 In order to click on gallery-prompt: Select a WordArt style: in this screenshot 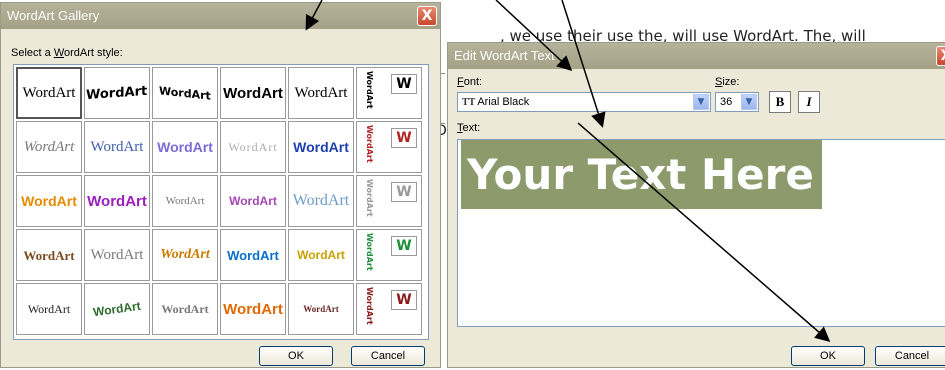, I will do `click(67, 53)`.